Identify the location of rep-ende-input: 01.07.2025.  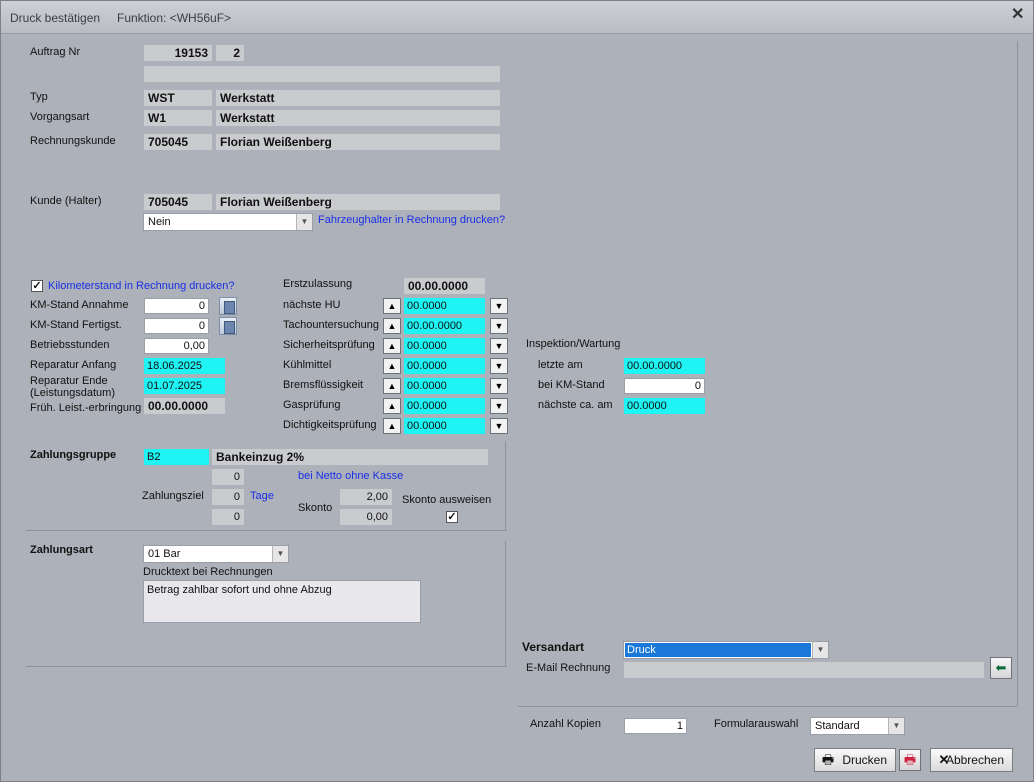
(184, 386).